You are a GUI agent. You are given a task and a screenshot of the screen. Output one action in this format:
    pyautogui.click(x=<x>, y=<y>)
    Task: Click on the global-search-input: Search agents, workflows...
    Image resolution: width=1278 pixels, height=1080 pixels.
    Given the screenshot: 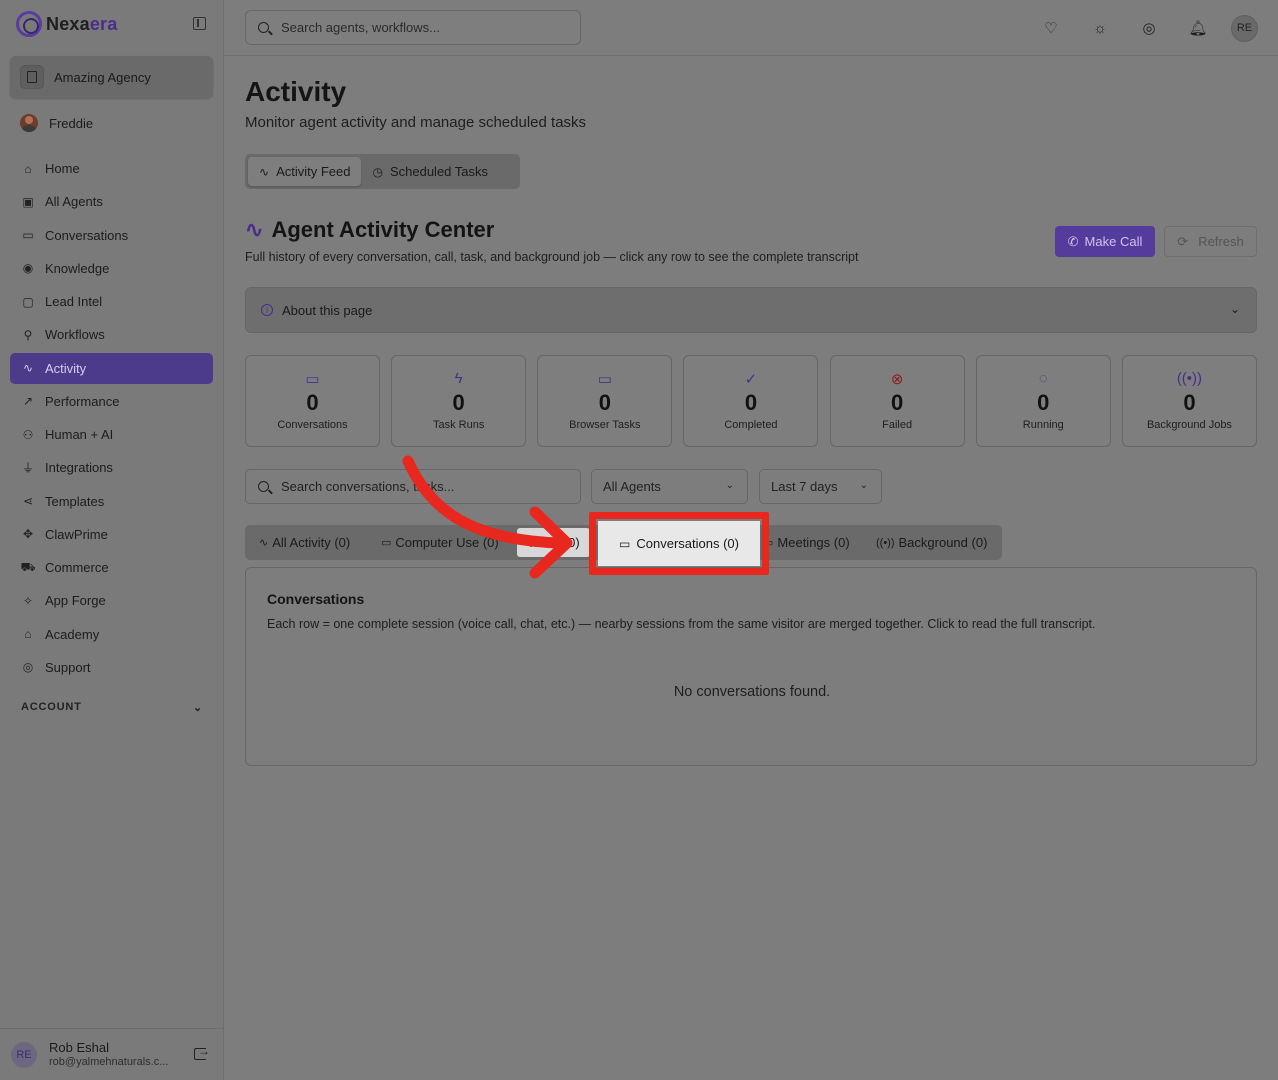 What is the action you would take?
    pyautogui.click(x=413, y=27)
    